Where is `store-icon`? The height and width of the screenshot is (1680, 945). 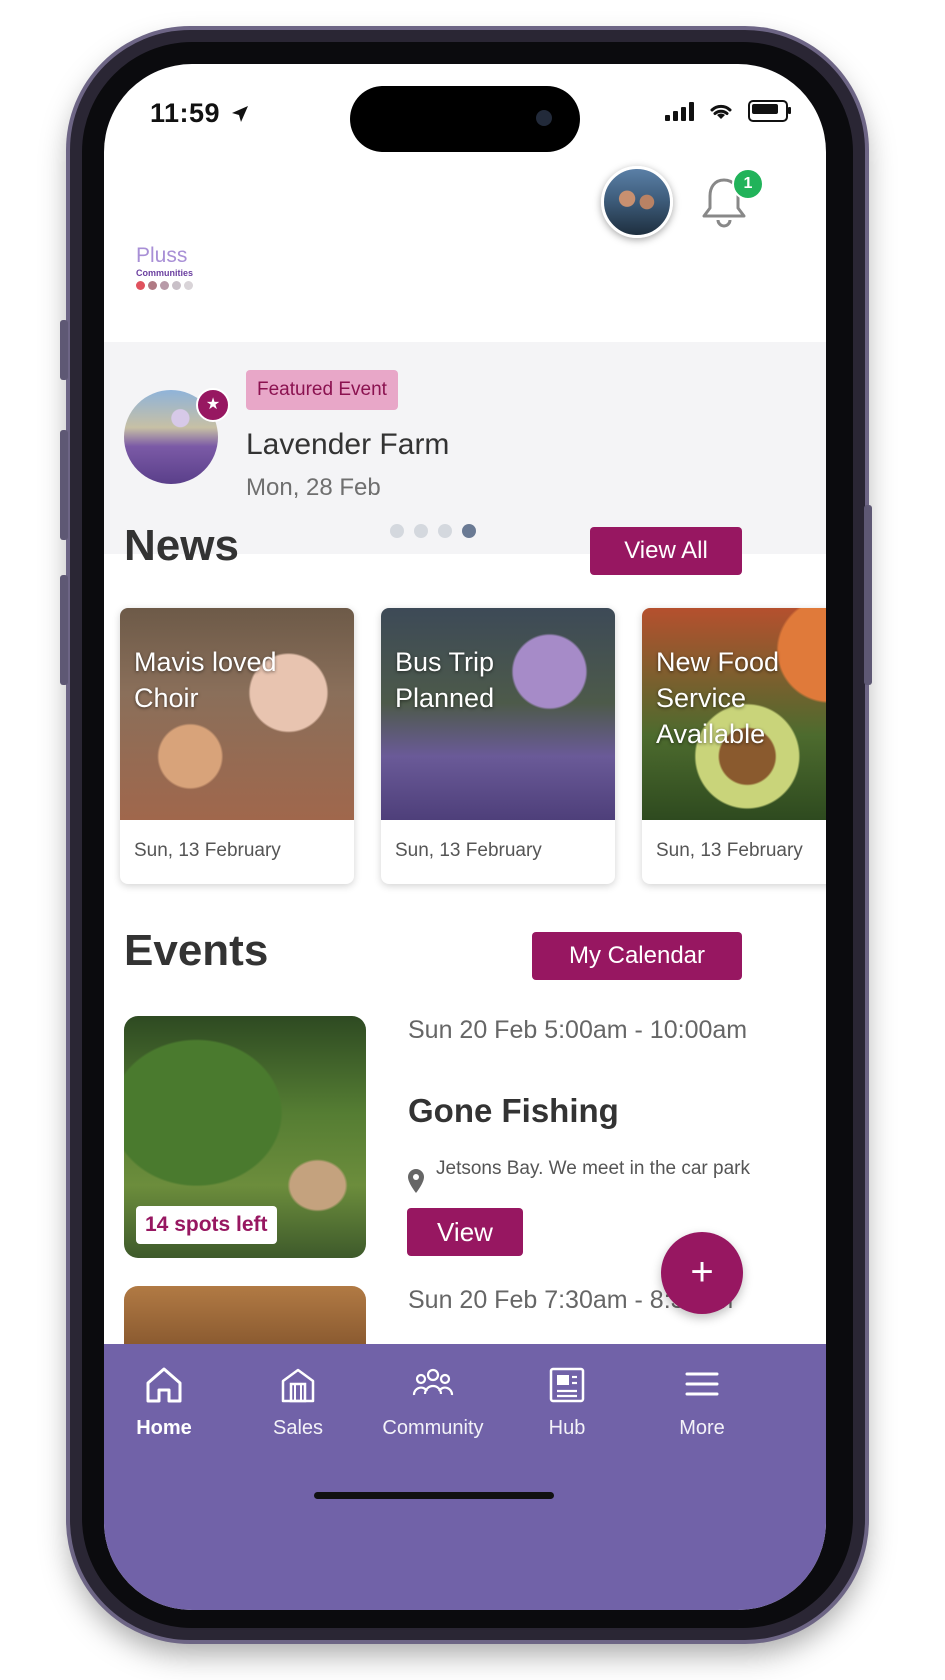
store-icon is located at coordinates (298, 1385).